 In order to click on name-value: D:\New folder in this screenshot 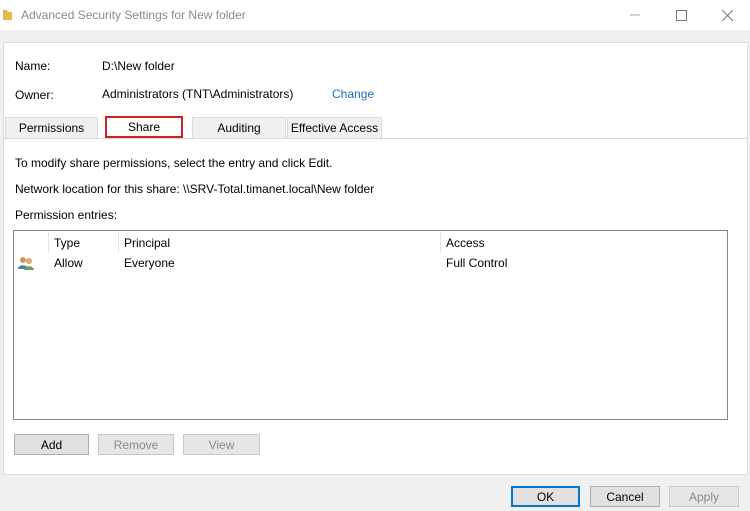, I will do `click(138, 66)`.